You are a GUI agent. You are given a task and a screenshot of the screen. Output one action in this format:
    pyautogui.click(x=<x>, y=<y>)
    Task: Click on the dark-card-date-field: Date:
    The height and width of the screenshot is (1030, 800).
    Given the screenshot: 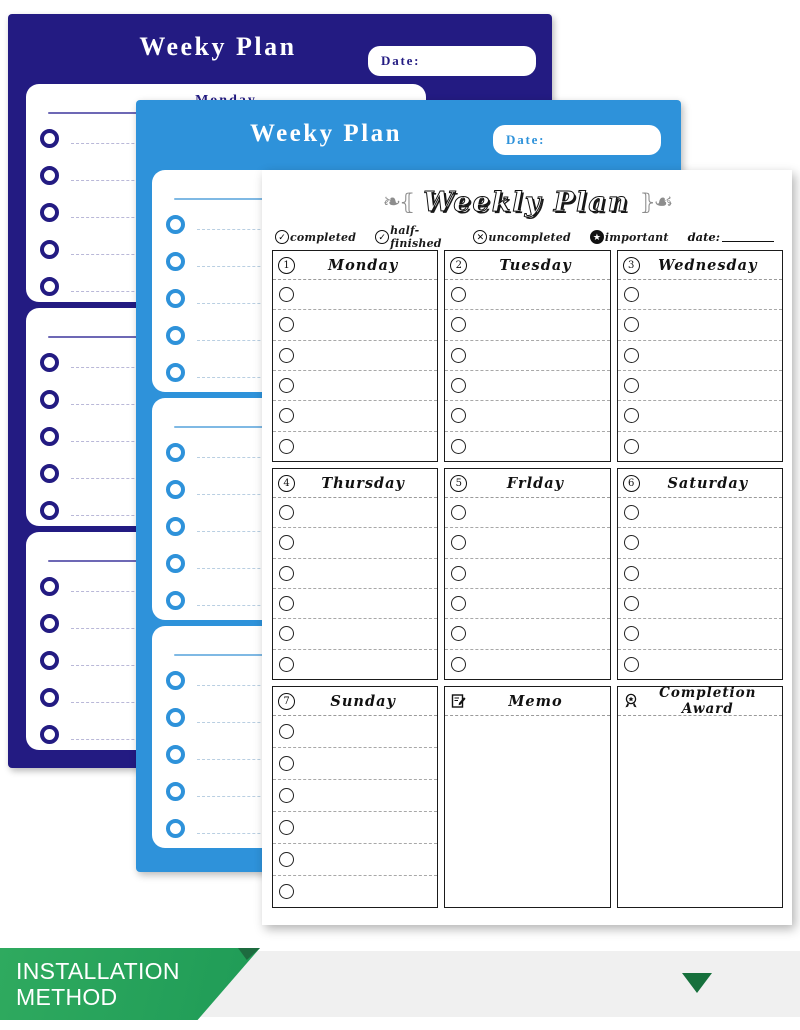 What is the action you would take?
    pyautogui.click(x=452, y=61)
    